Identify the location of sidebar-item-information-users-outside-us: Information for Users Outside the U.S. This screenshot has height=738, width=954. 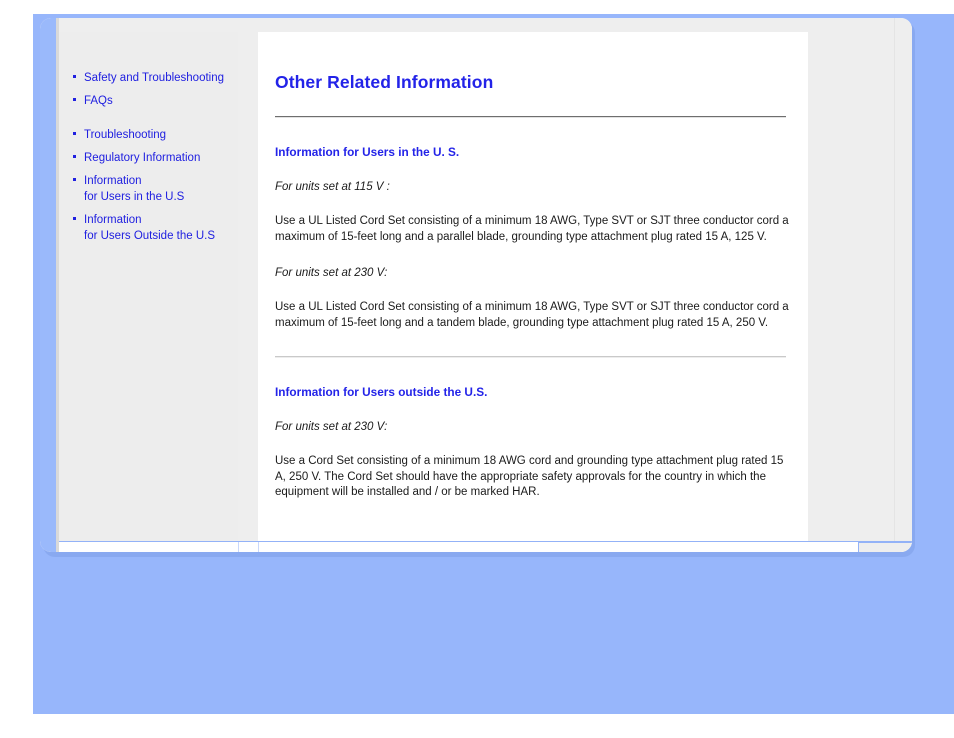
(148, 228).